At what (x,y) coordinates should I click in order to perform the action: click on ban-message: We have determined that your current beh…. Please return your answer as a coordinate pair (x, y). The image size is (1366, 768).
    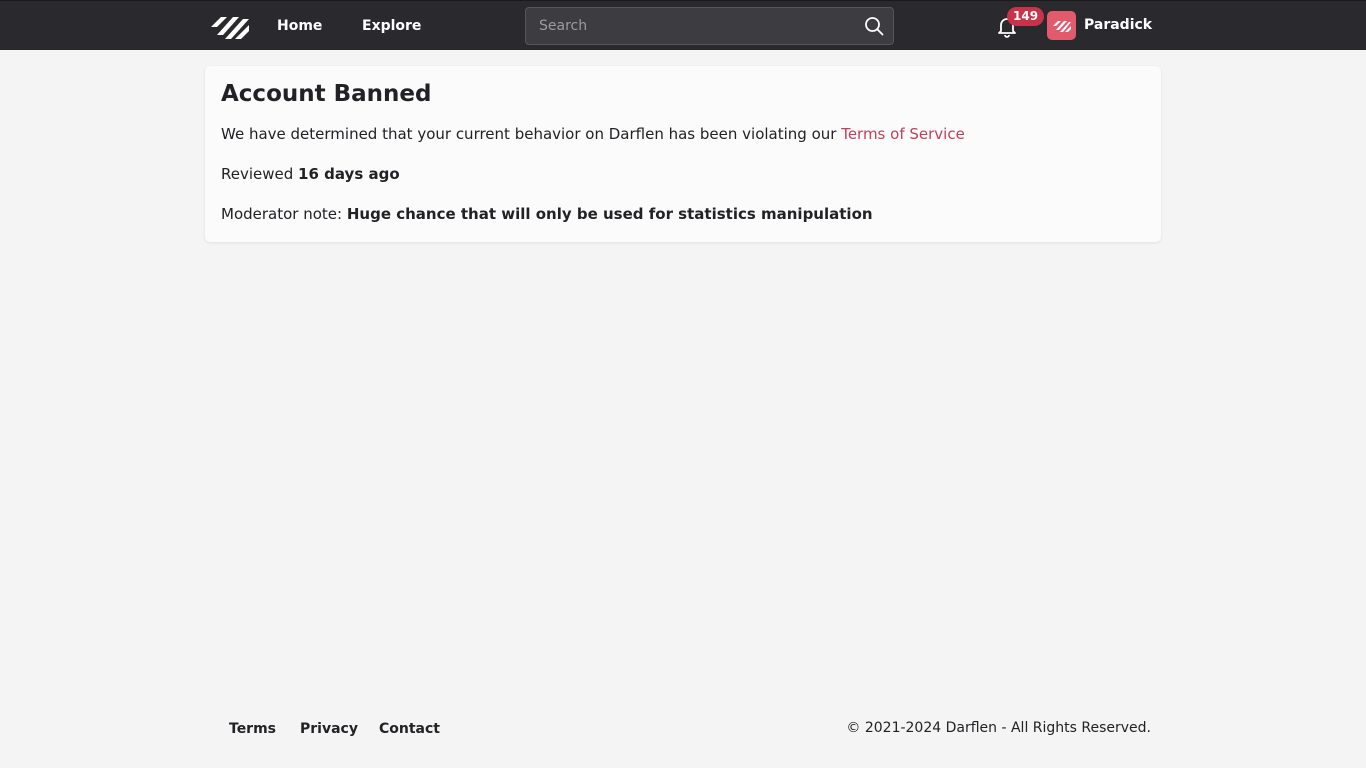
    Looking at the image, I should click on (593, 134).